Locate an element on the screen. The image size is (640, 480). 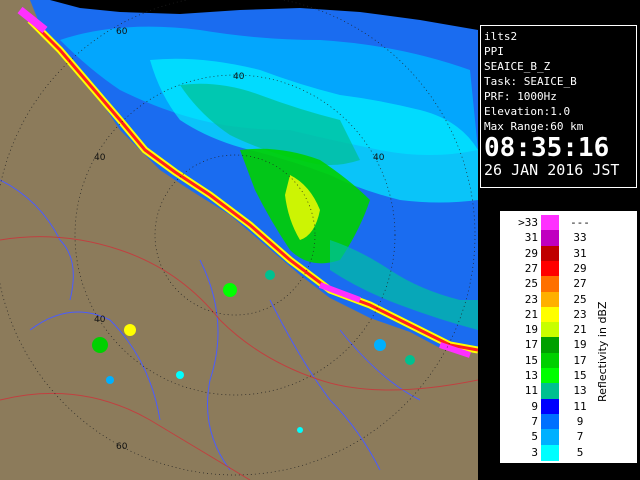
scan-type: PPI is located at coordinates (494, 51).